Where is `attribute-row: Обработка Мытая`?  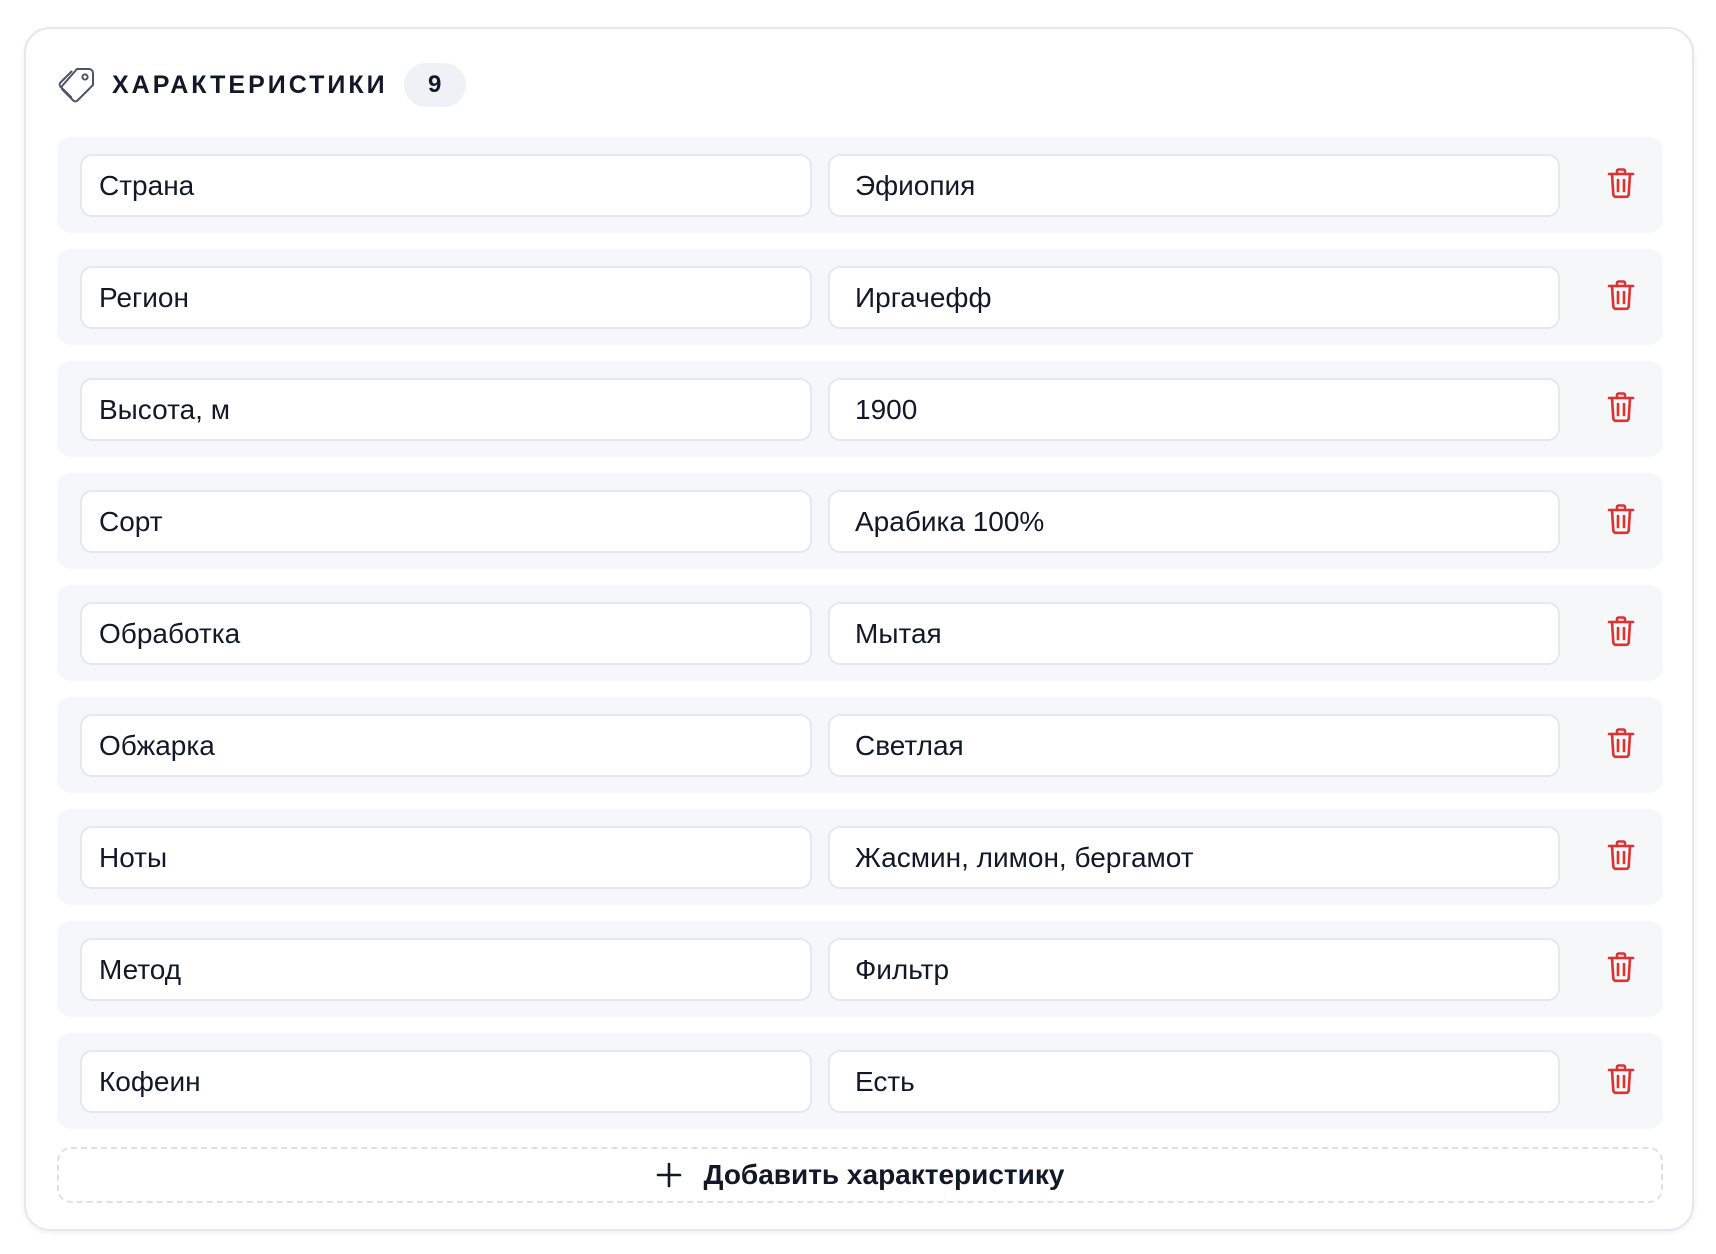 attribute-row: Обработка Мытая is located at coordinates (860, 633).